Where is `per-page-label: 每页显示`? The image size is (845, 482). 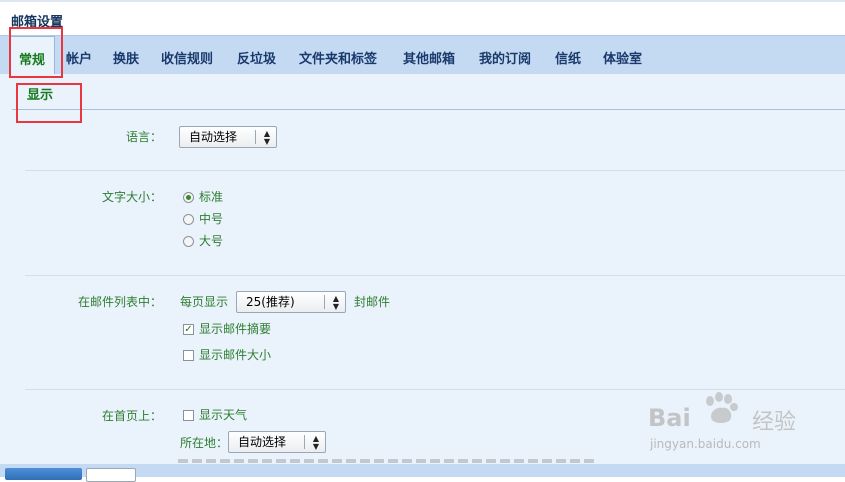
per-page-label: 每页显示 is located at coordinates (204, 302).